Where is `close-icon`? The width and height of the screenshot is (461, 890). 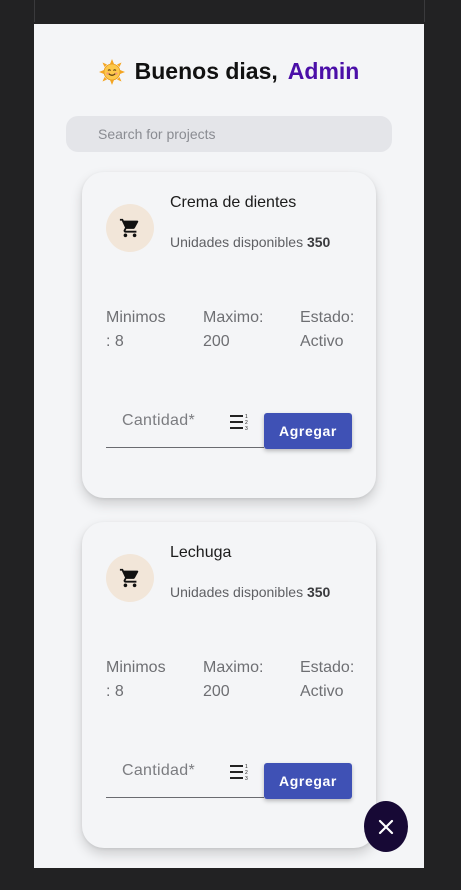 close-icon is located at coordinates (386, 826).